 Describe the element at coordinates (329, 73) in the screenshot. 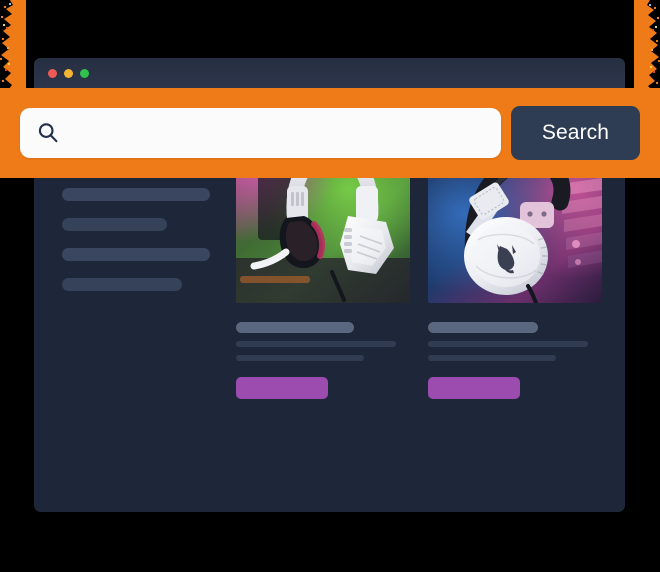

I see `browser-titlebar` at that location.